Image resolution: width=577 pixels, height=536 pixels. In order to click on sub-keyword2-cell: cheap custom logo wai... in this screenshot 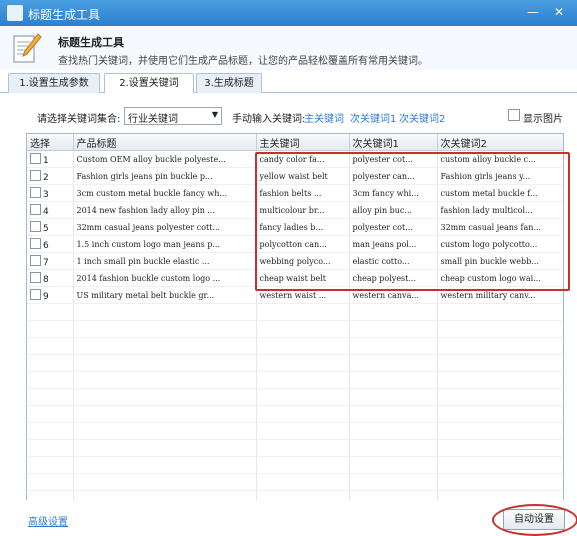, I will do `click(500, 278)`.